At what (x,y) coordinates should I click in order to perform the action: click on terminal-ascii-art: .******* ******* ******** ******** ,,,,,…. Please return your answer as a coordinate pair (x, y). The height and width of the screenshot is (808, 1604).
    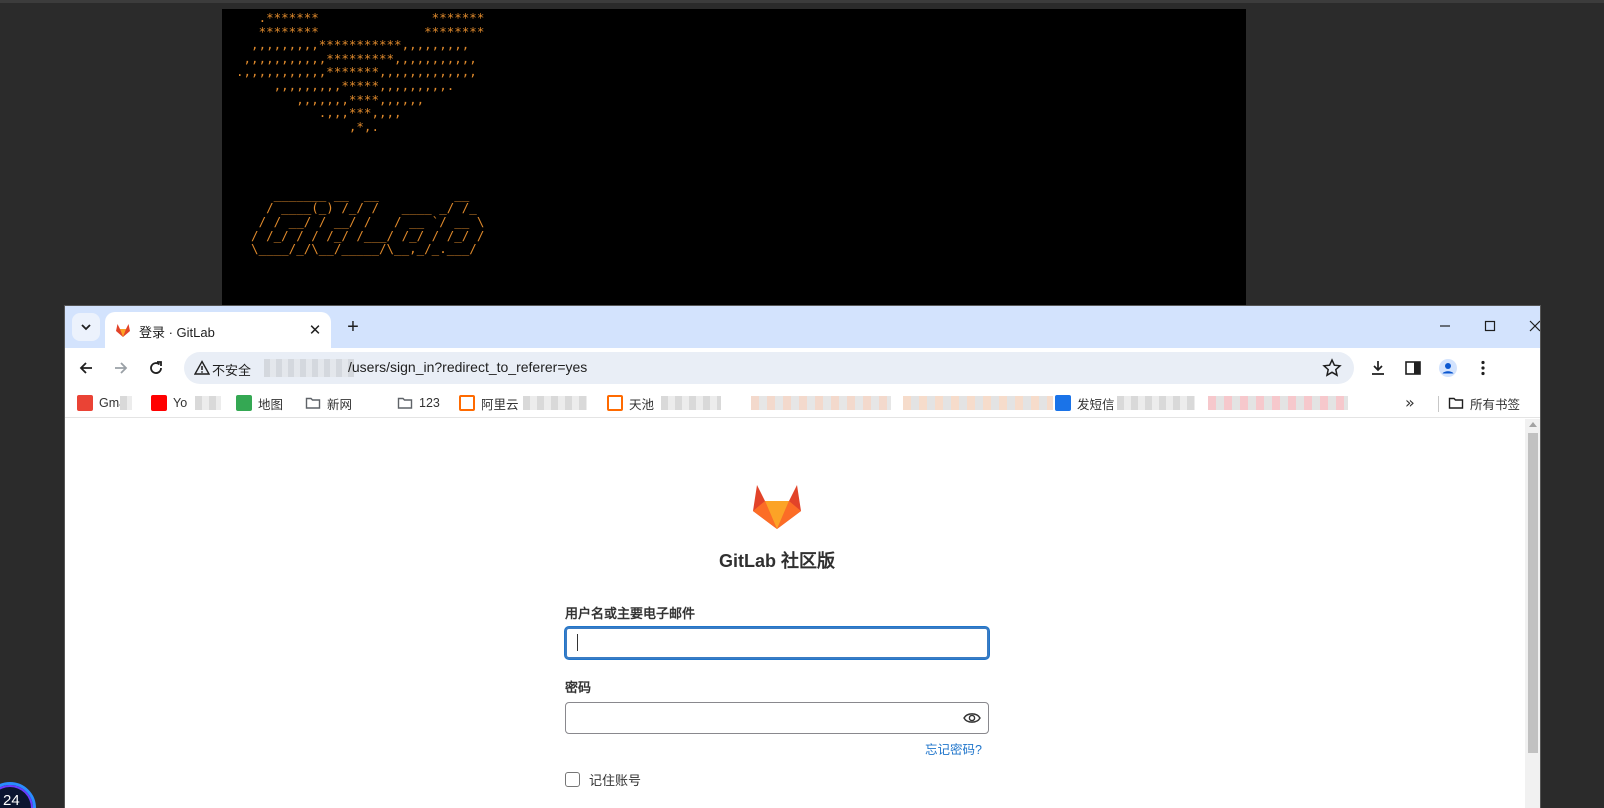
    Looking at the image, I should click on (360, 133).